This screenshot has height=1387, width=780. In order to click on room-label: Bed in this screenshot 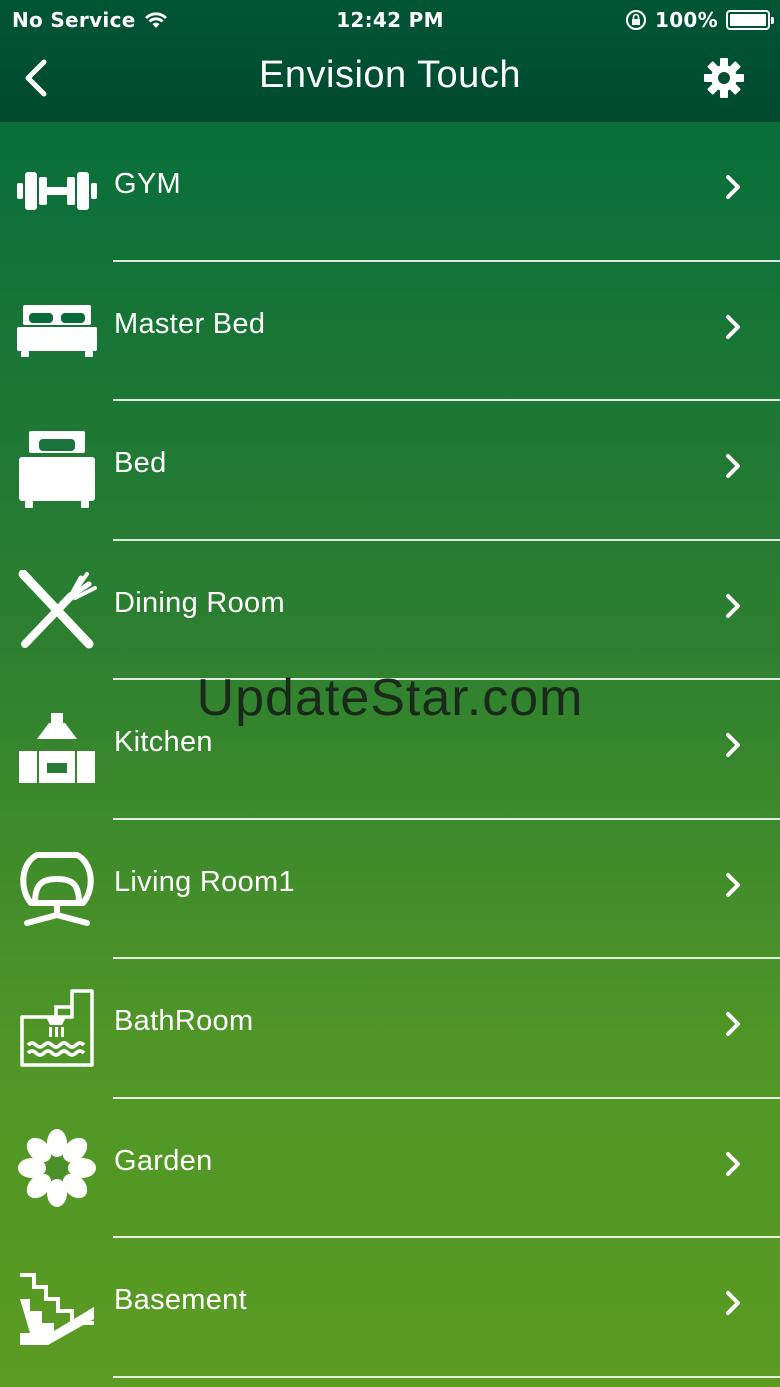, I will do `click(140, 463)`.